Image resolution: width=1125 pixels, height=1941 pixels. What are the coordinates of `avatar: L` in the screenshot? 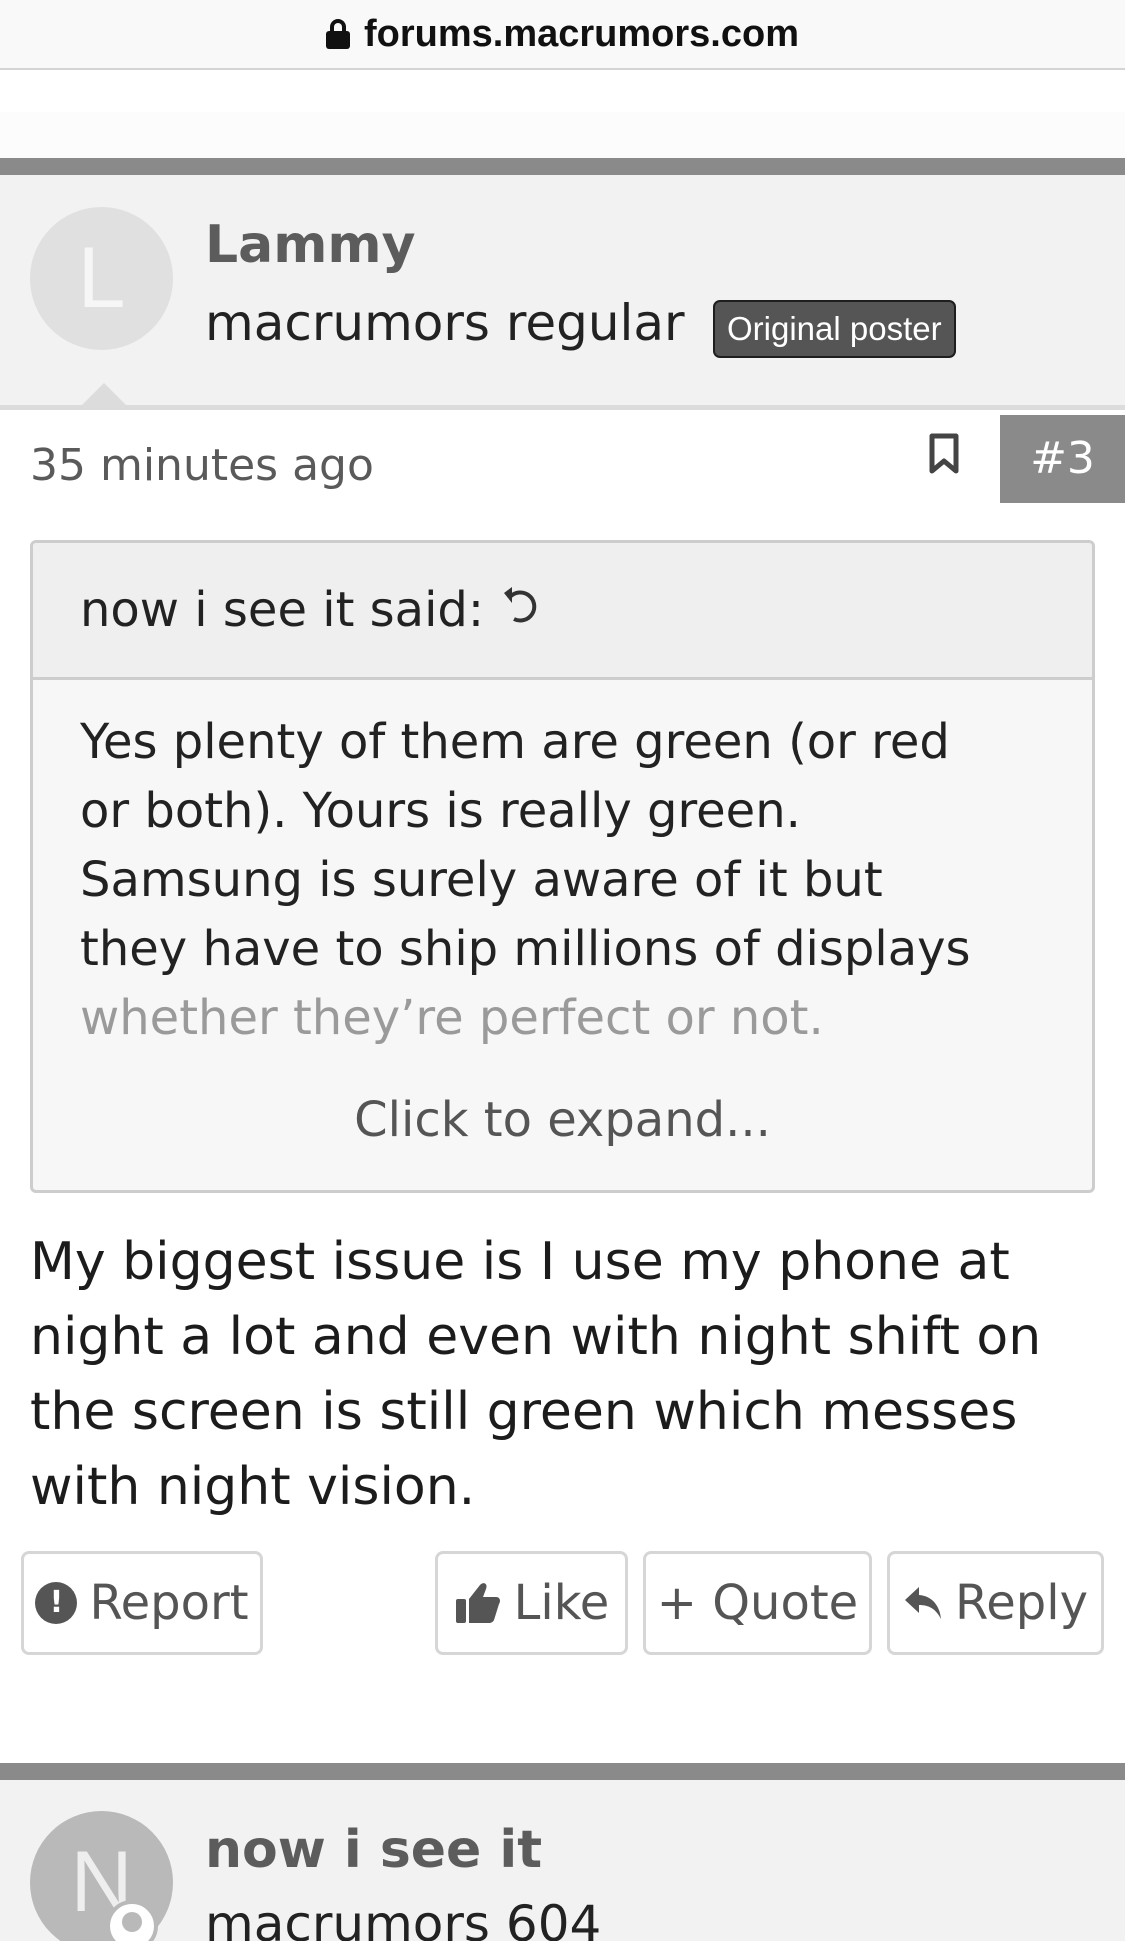 It's located at (101, 278).